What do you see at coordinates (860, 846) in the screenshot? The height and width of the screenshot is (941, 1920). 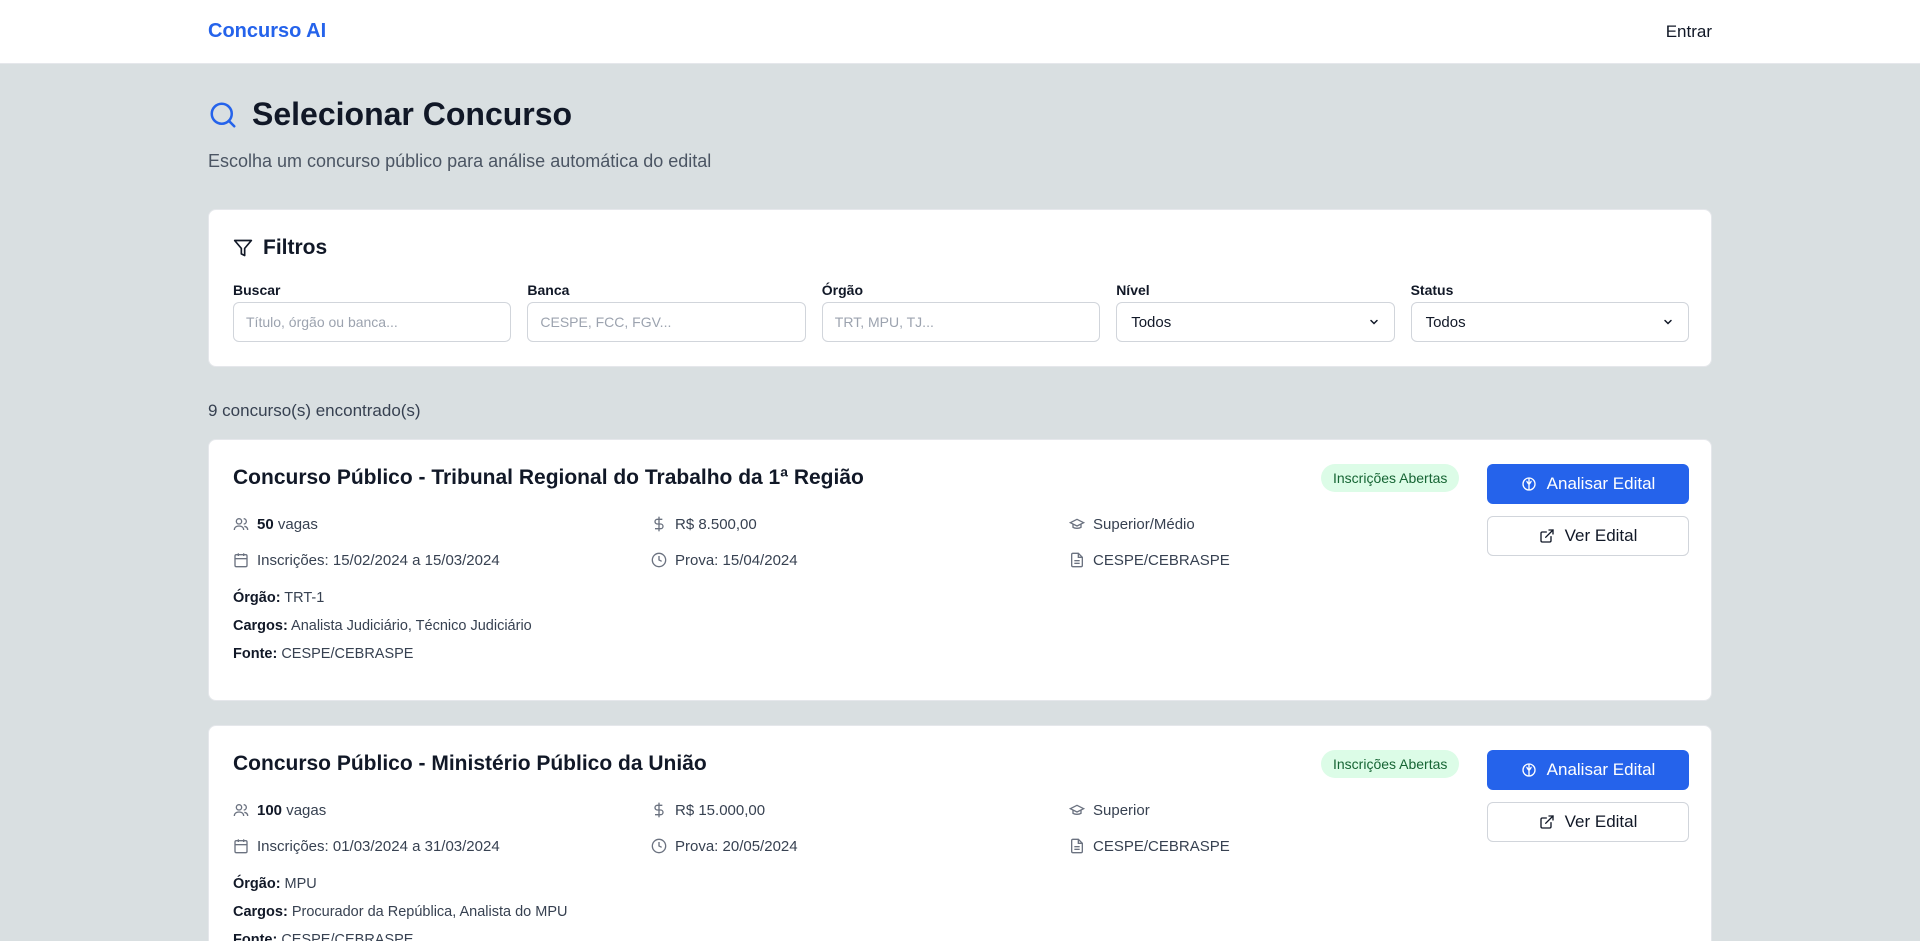 I see `prova-info: Prova: 20/05/2024` at bounding box center [860, 846].